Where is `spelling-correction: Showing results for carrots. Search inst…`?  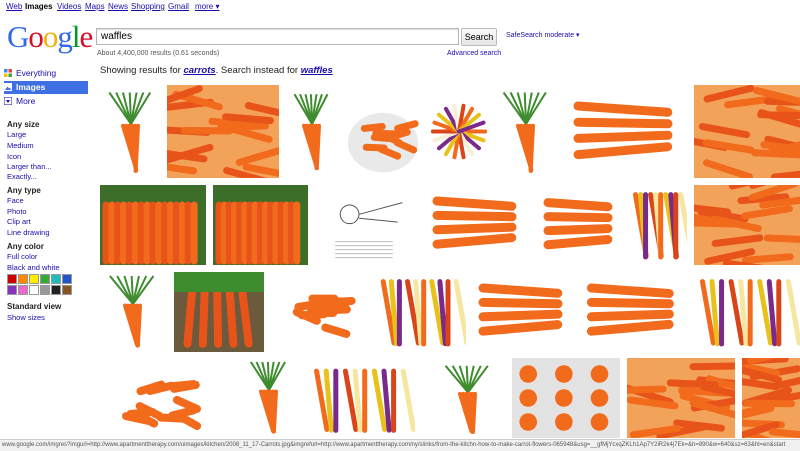
spelling-correction: Showing results for carrots. Search inst… is located at coordinates (216, 70).